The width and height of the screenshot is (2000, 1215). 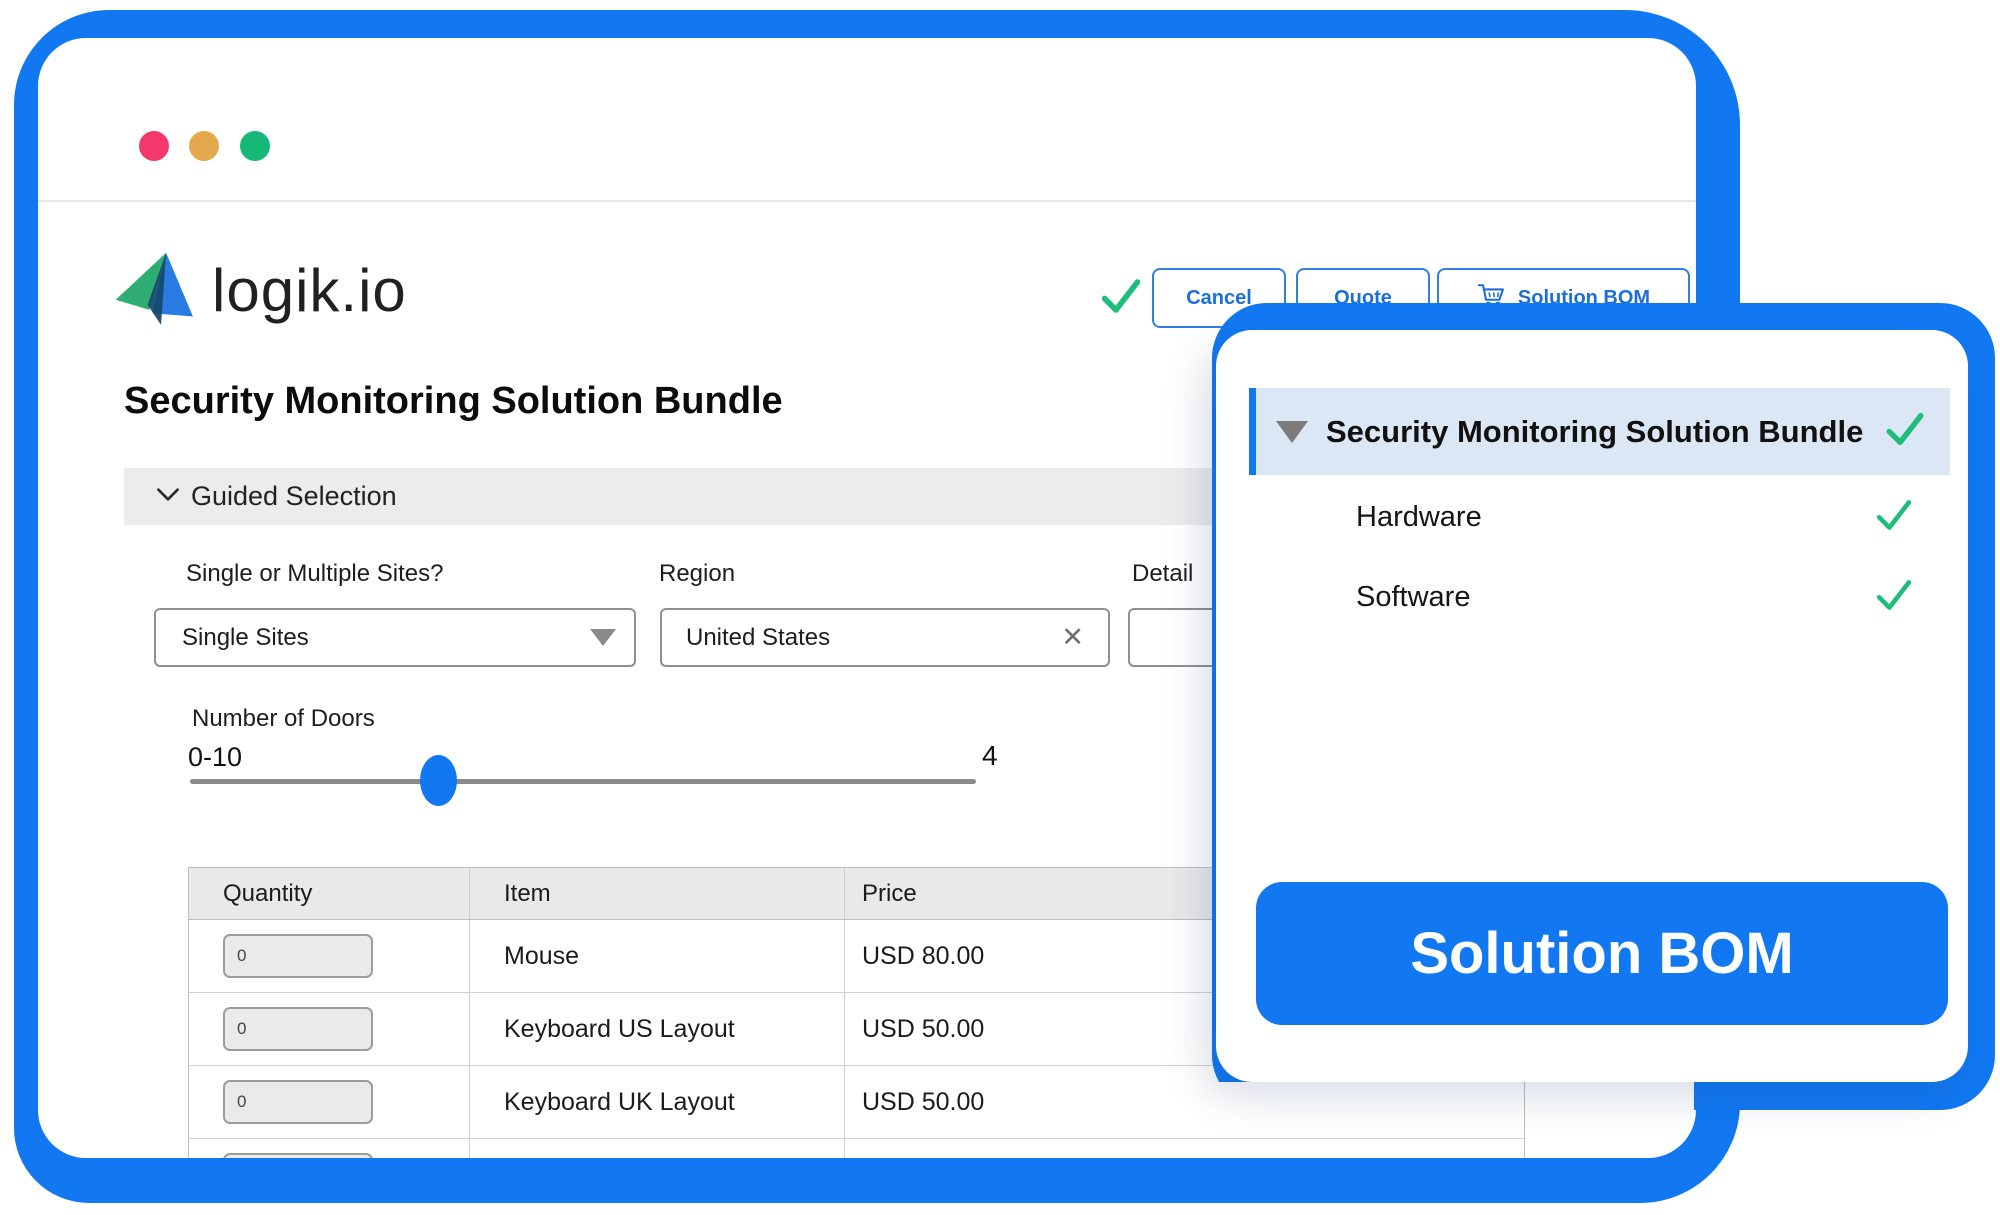 I want to click on slider-value: 4, so click(x=990, y=755).